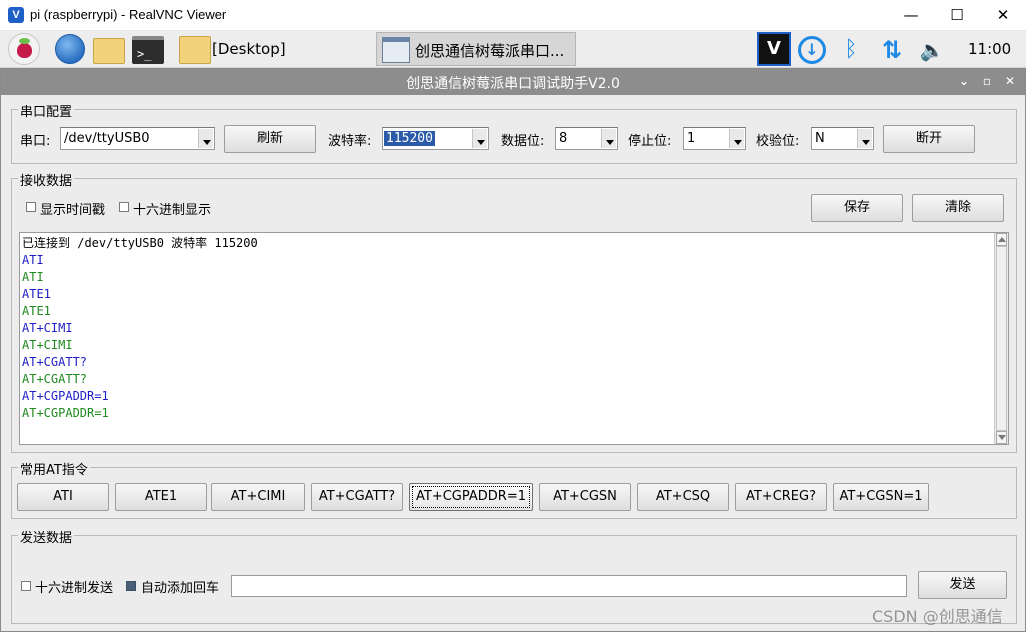  What do you see at coordinates (124, 207) in the screenshot?
I see `hex-display-checkbox` at bounding box center [124, 207].